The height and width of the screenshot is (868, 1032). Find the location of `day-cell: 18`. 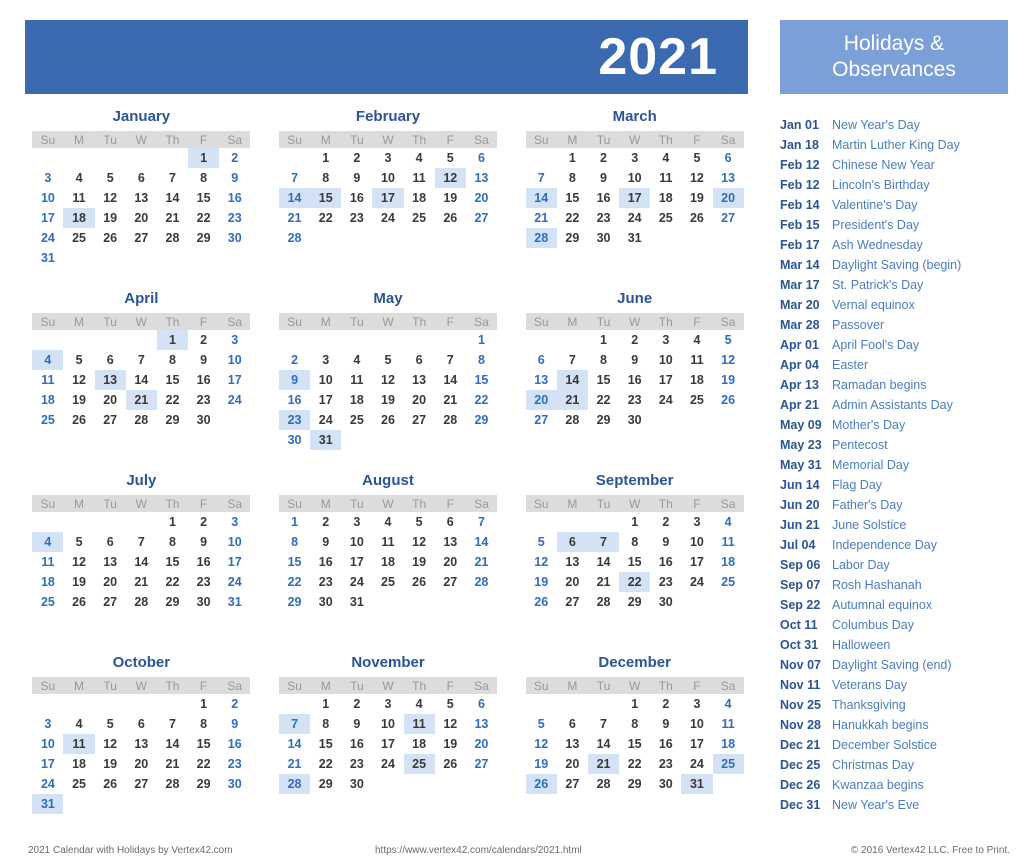

day-cell: 18 is located at coordinates (356, 400).